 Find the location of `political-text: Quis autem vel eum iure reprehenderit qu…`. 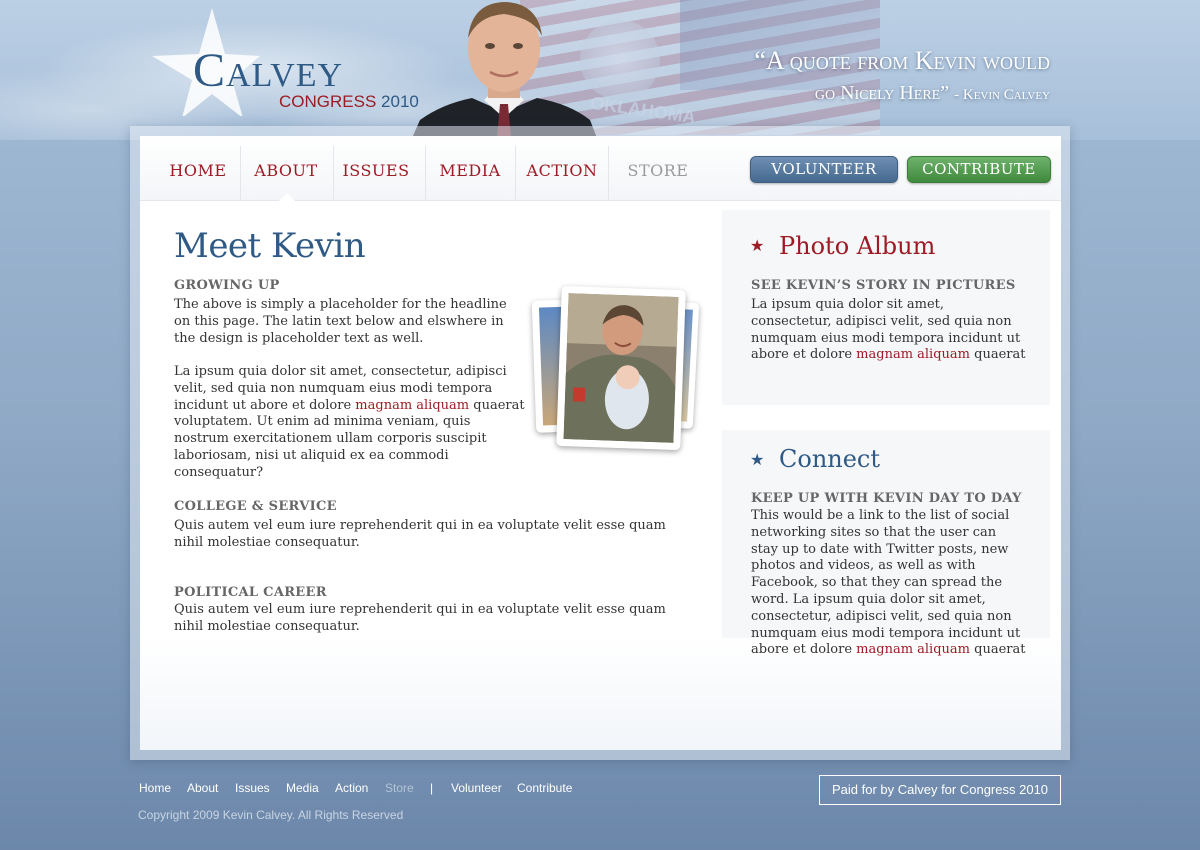

political-text: Quis autem vel eum iure reprehenderit qu… is located at coordinates (420, 618).